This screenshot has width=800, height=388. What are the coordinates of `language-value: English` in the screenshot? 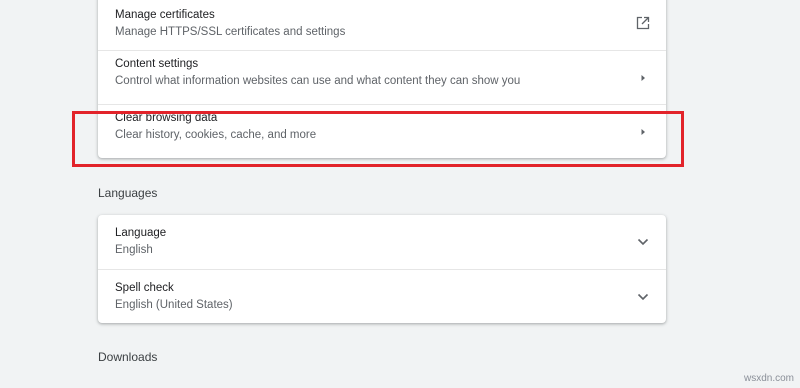 It's located at (134, 250).